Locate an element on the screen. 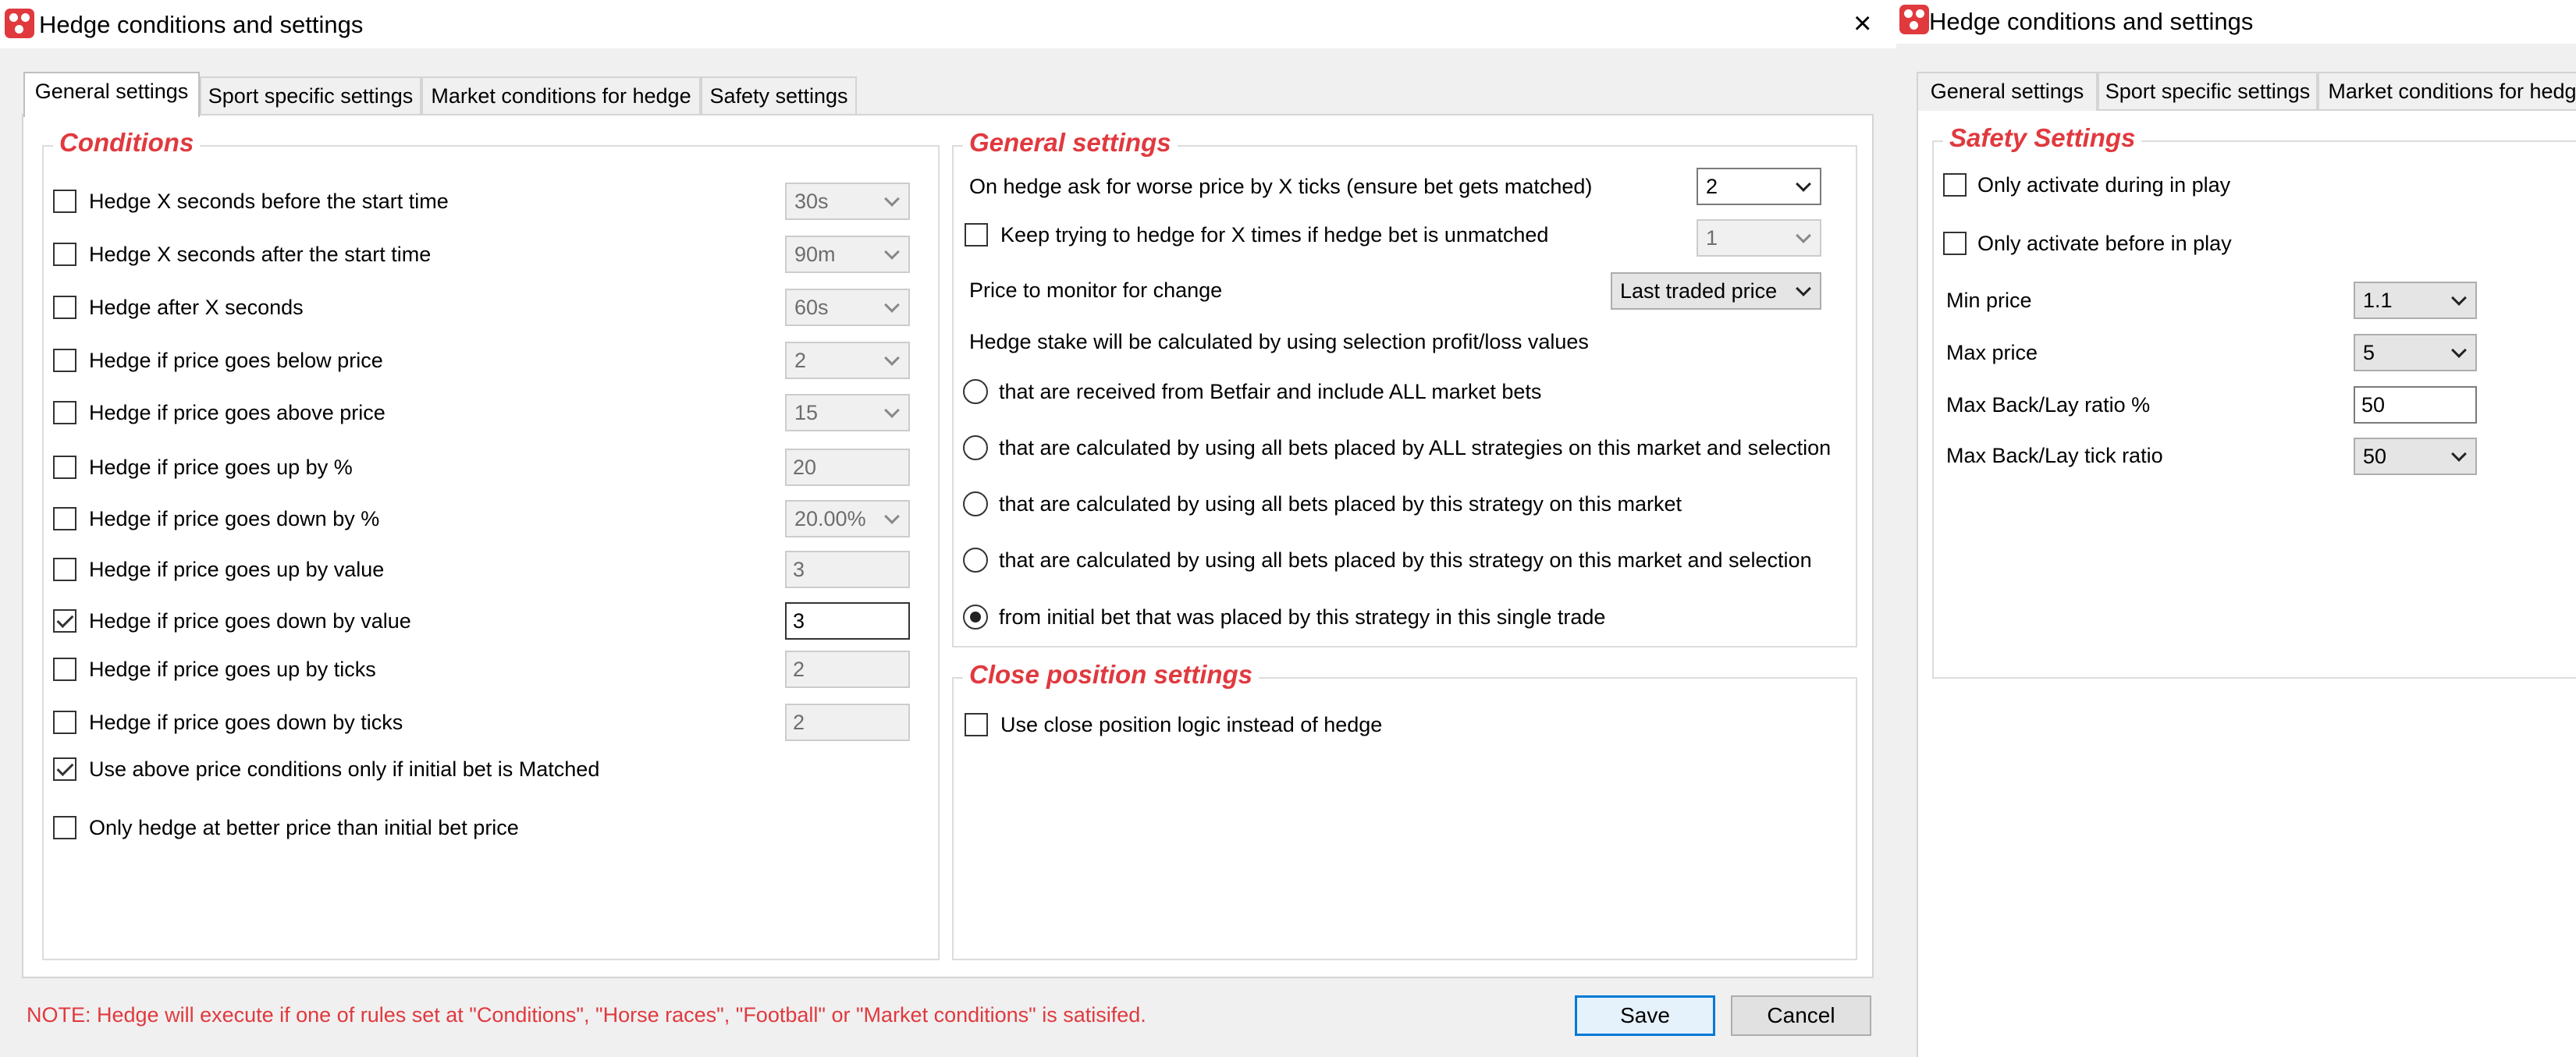  keep-trying-dropdown: 1 is located at coordinates (1759, 238).